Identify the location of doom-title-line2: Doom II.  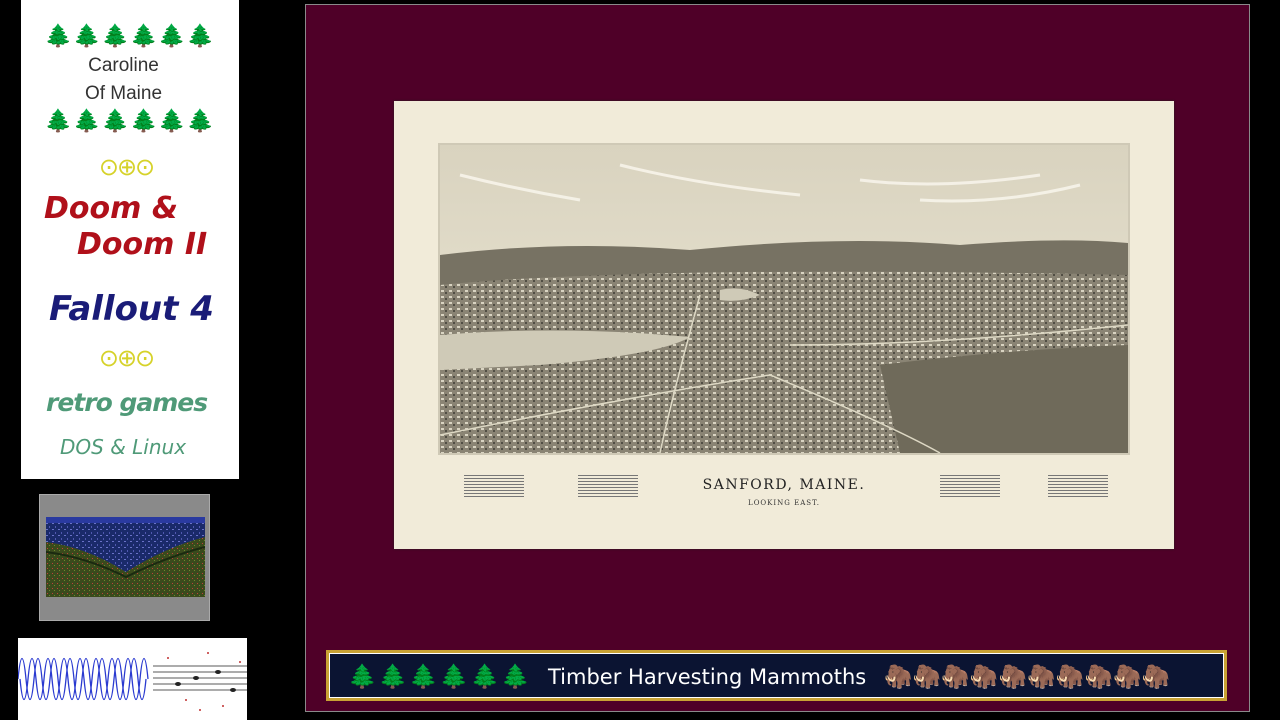
(142, 244).